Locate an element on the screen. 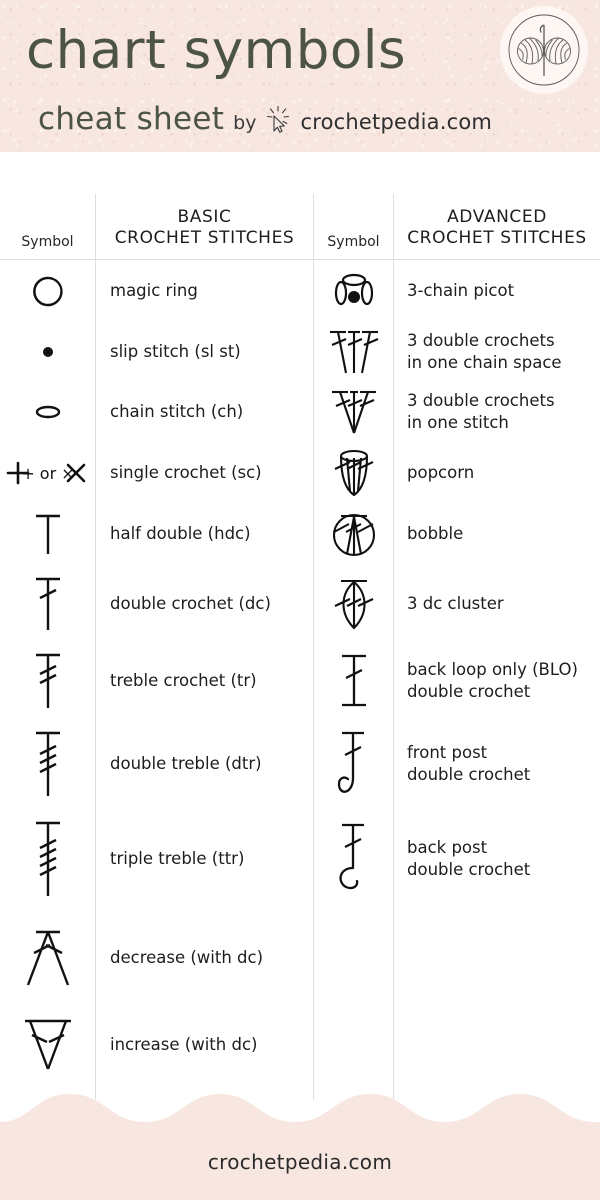  stitch-label: 3-chain picot is located at coordinates (497, 291).